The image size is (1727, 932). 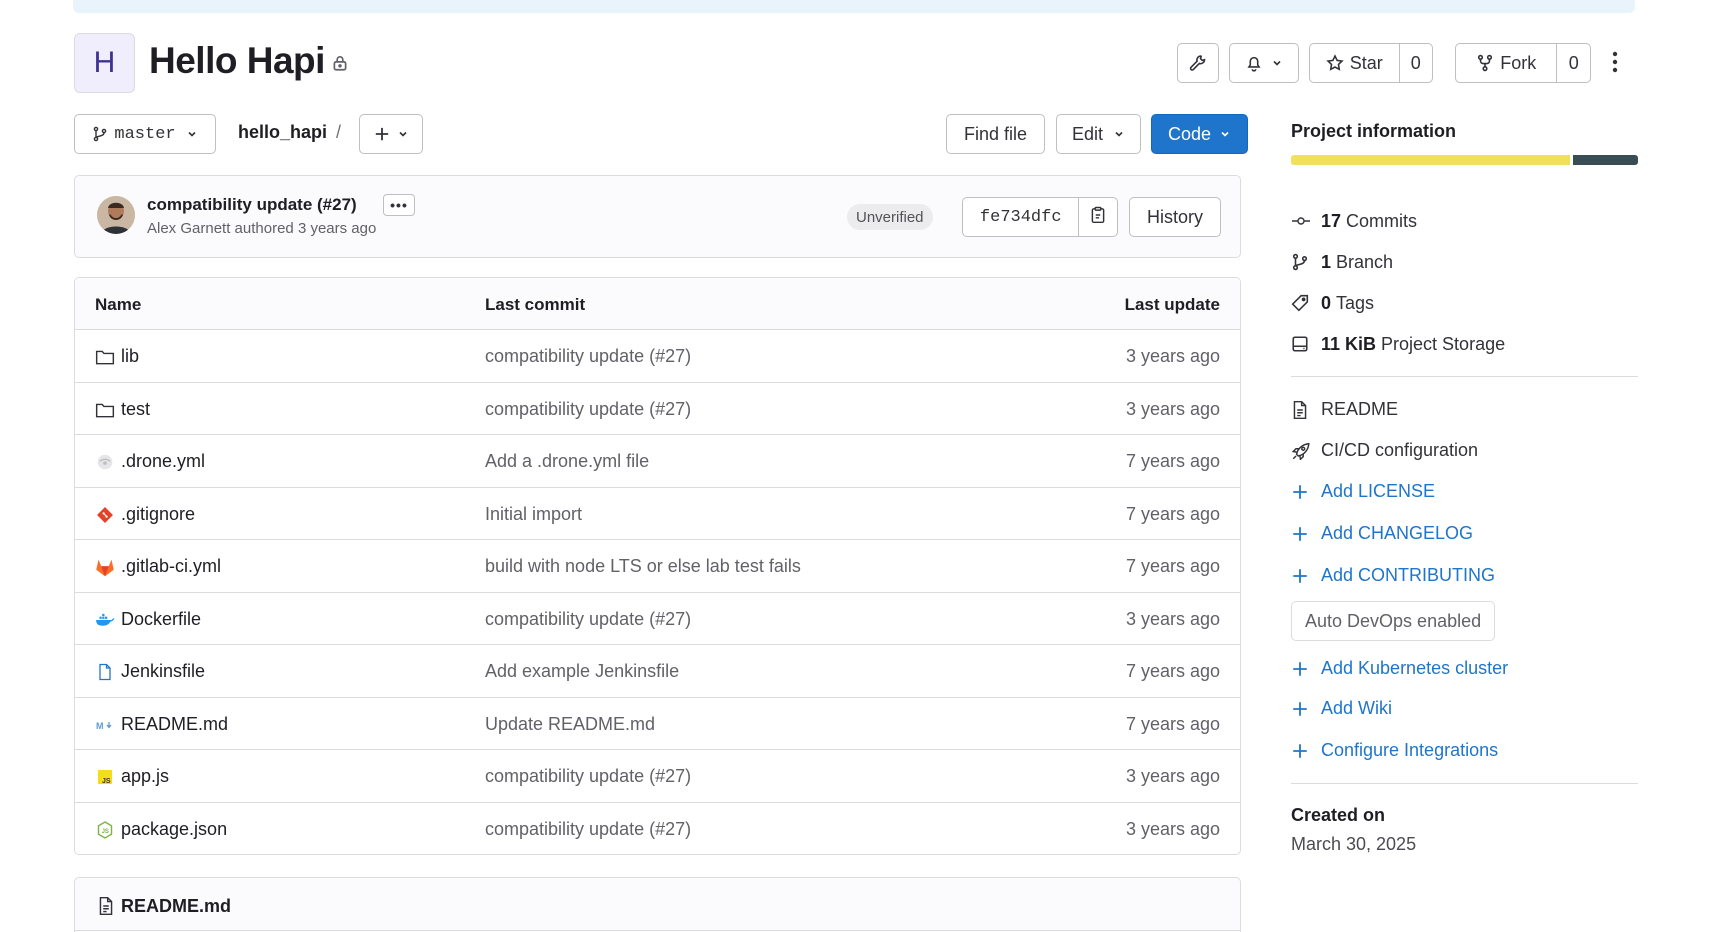 What do you see at coordinates (582, 671) in the screenshot?
I see `last-commit-link: Add example Jenkinsfile` at bounding box center [582, 671].